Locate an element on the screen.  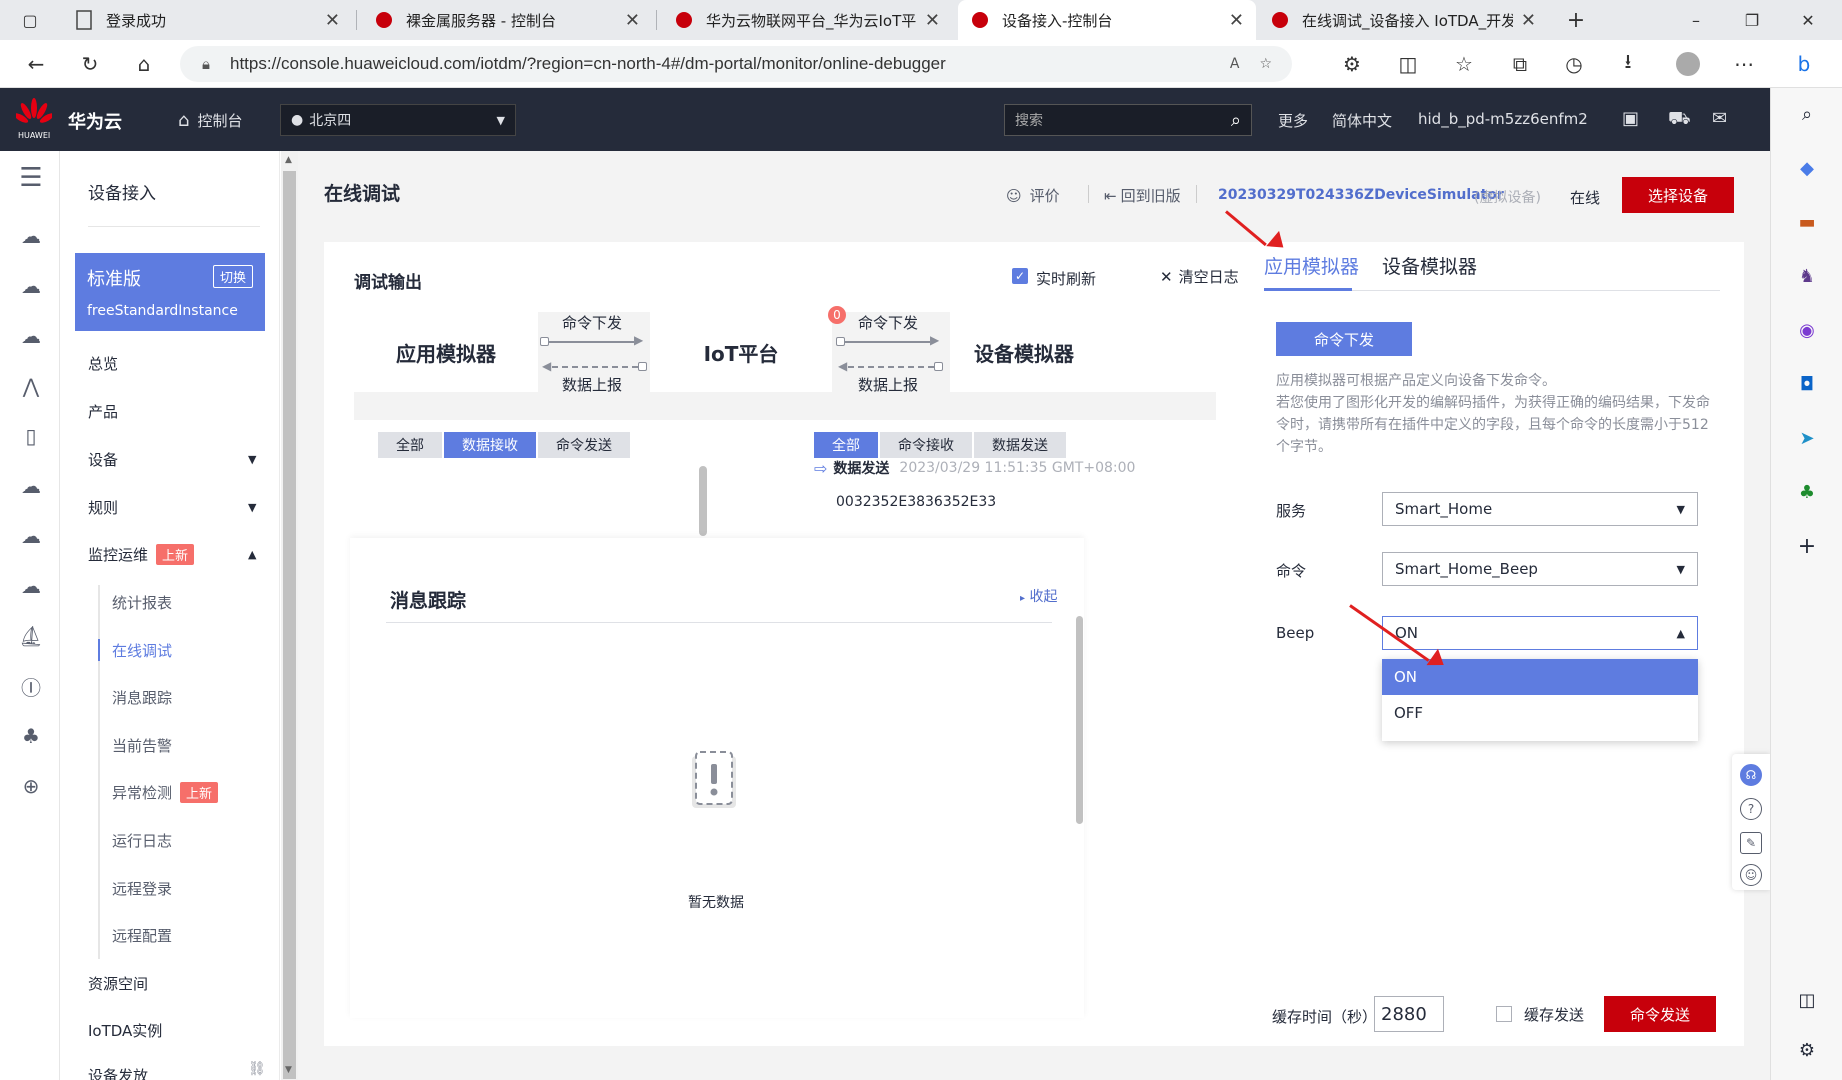
window-close-icon: ✕ is located at coordinates (1808, 20).